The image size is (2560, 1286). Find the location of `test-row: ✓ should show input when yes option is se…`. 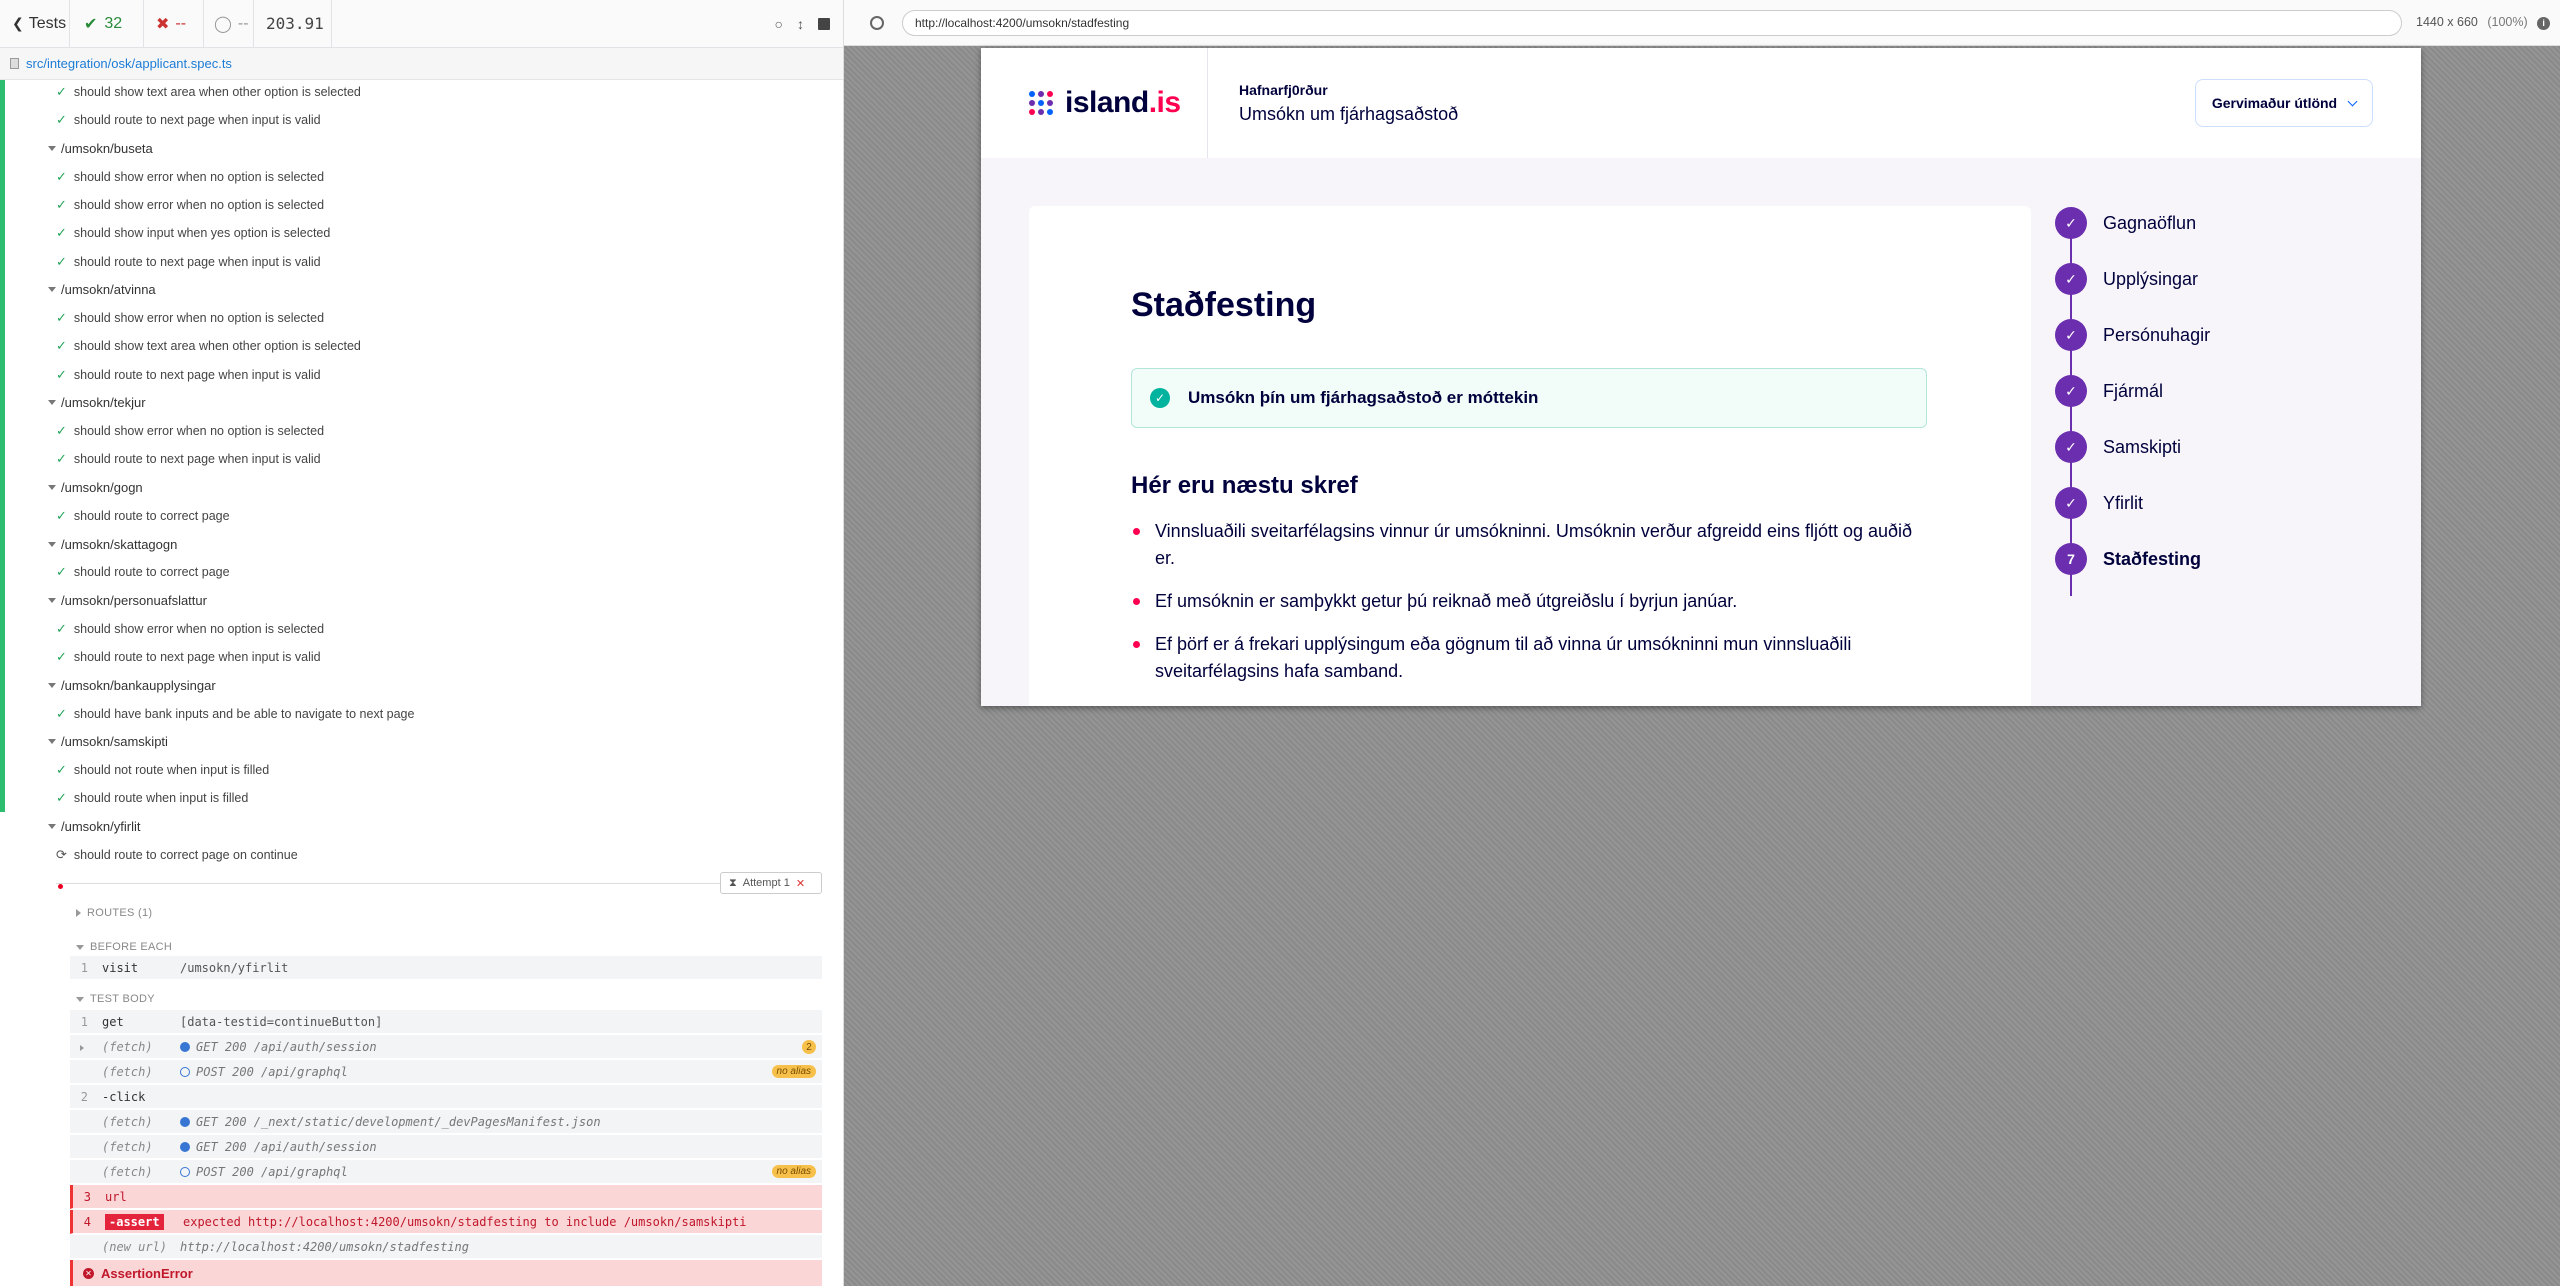

test-row: ✓ should show input when yes option is se… is located at coordinates (193, 233).